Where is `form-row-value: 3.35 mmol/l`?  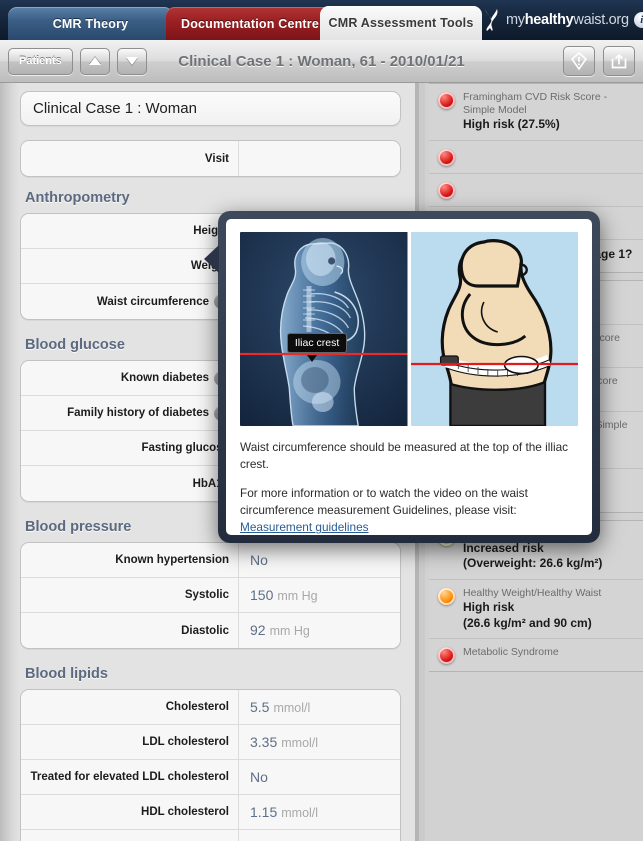 form-row-value: 3.35 mmol/l is located at coordinates (319, 742).